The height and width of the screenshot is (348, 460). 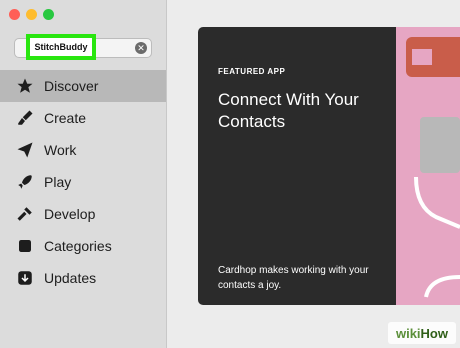 I want to click on watermark-wiki: wiki, so click(x=408, y=333).